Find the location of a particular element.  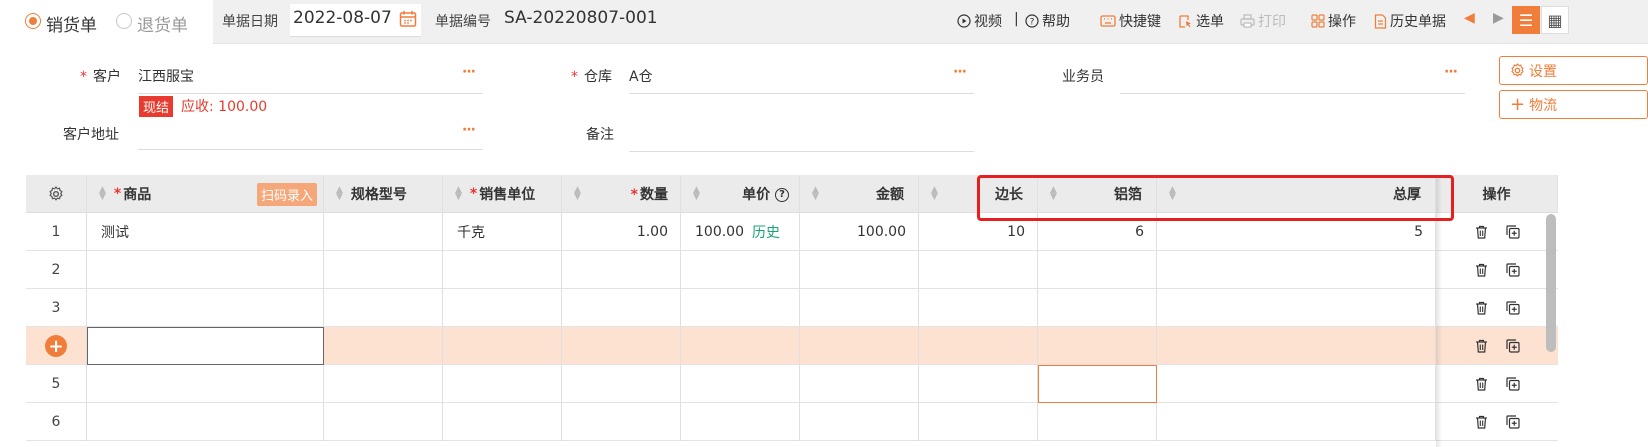

next-arrow-icon: ▶ is located at coordinates (1498, 18).